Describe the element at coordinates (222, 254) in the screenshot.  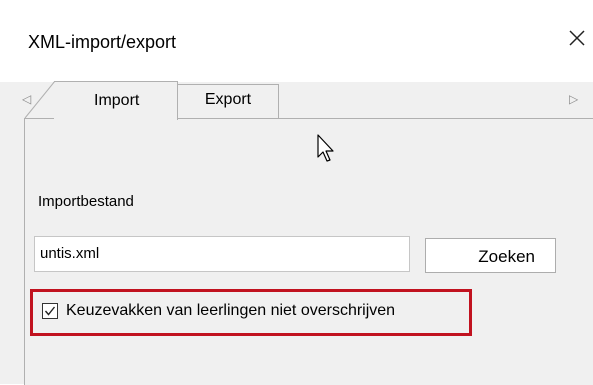
I see `import-file-input: untis.xml` at that location.